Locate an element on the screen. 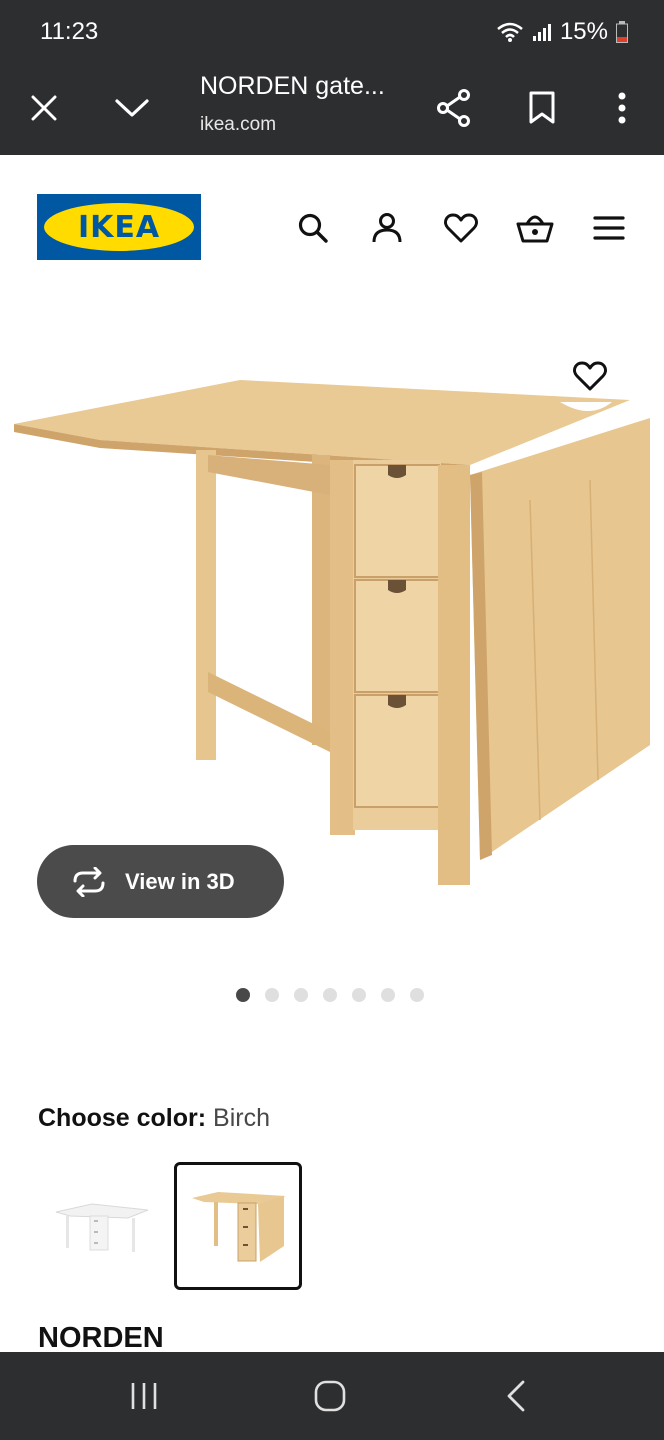 Image resolution: width=664 pixels, height=1440 pixels. view-in-3d-label: View in 3D is located at coordinates (180, 881).